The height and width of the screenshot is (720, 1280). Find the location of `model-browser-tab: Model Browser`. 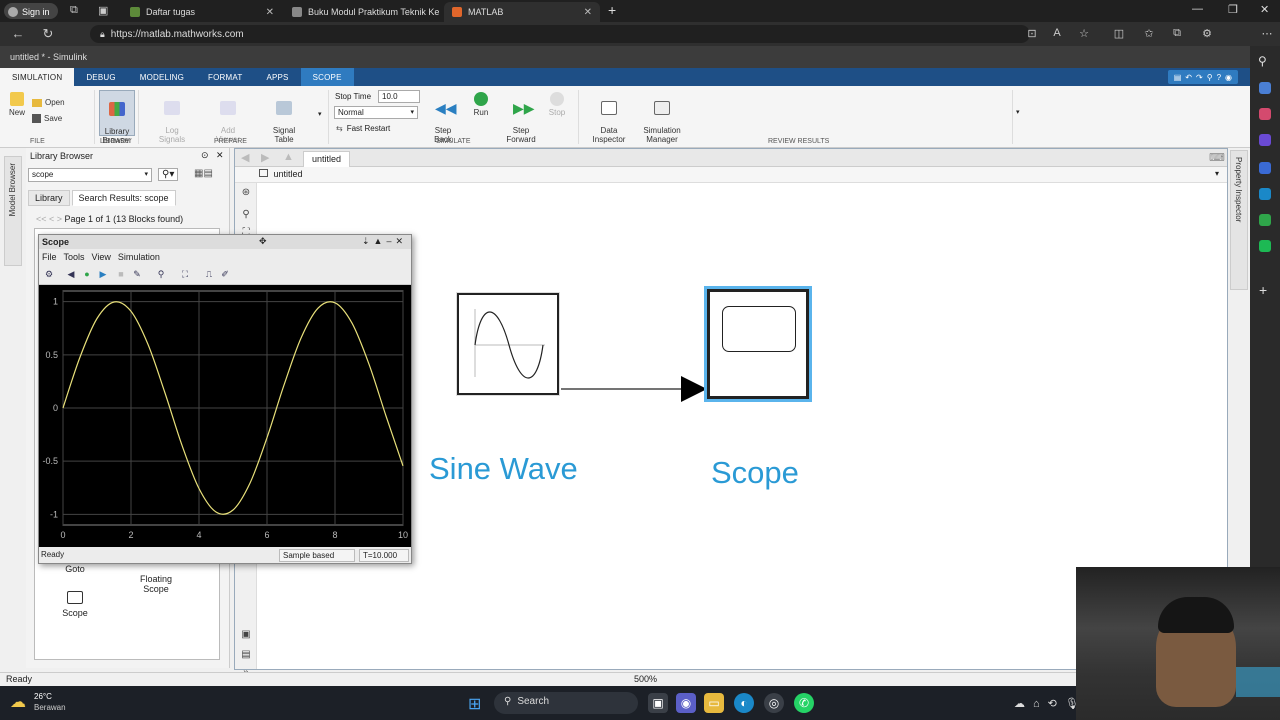

model-browser-tab: Model Browser is located at coordinates (13, 211).